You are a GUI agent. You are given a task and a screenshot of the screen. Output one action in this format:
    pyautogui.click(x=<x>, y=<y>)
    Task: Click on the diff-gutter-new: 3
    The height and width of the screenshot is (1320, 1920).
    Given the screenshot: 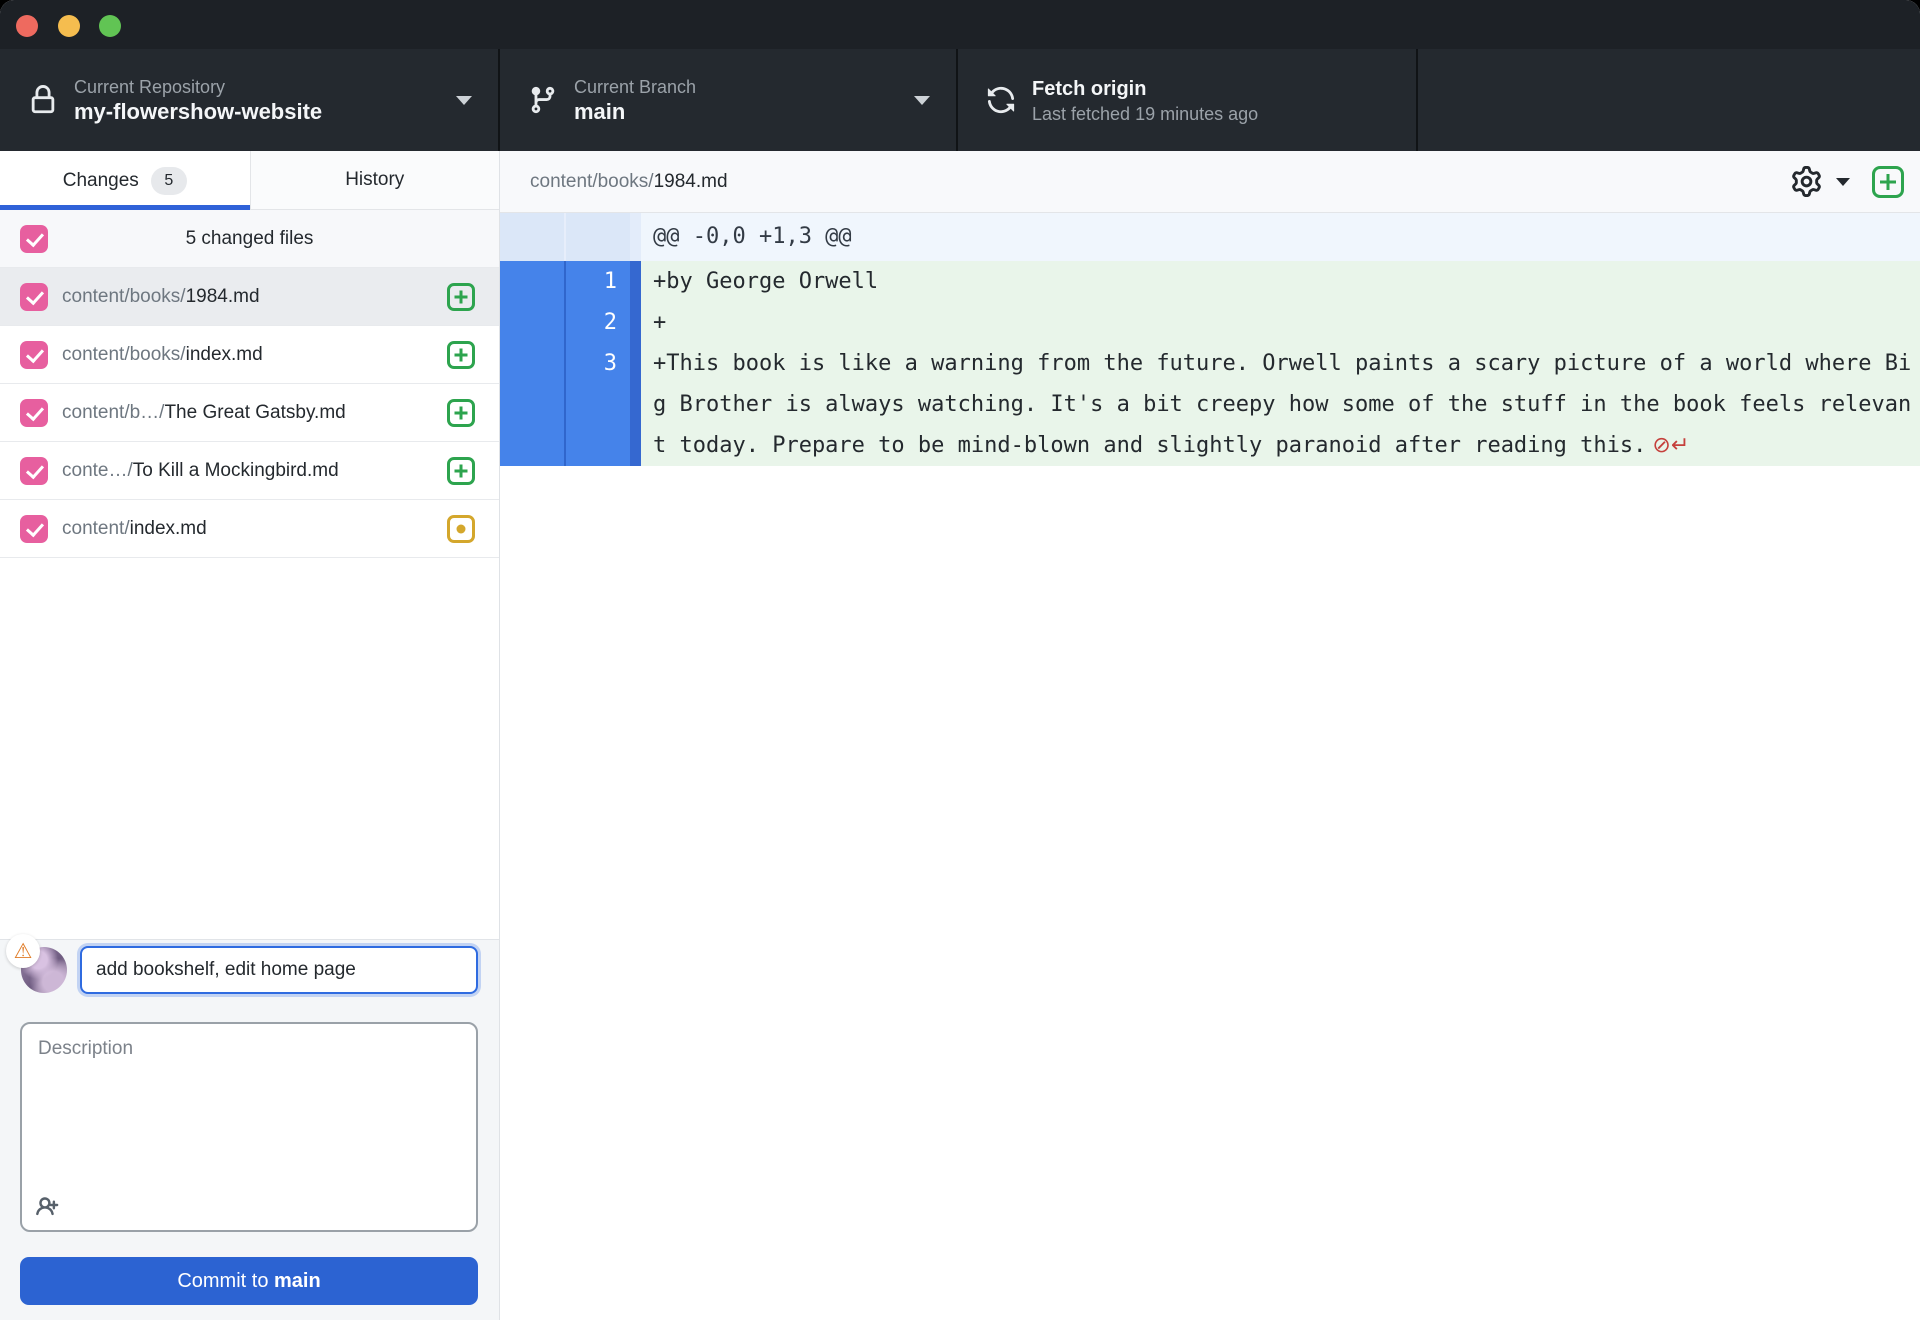 What is the action you would take?
    pyautogui.click(x=598, y=404)
    